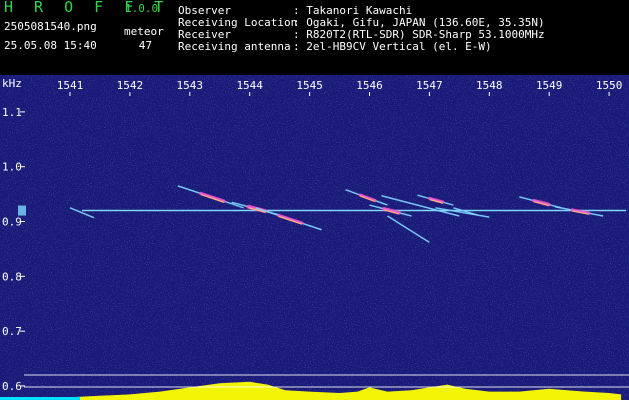 This screenshot has height=400, width=629. I want to click on y-tick-label: 0.8, so click(12, 276).